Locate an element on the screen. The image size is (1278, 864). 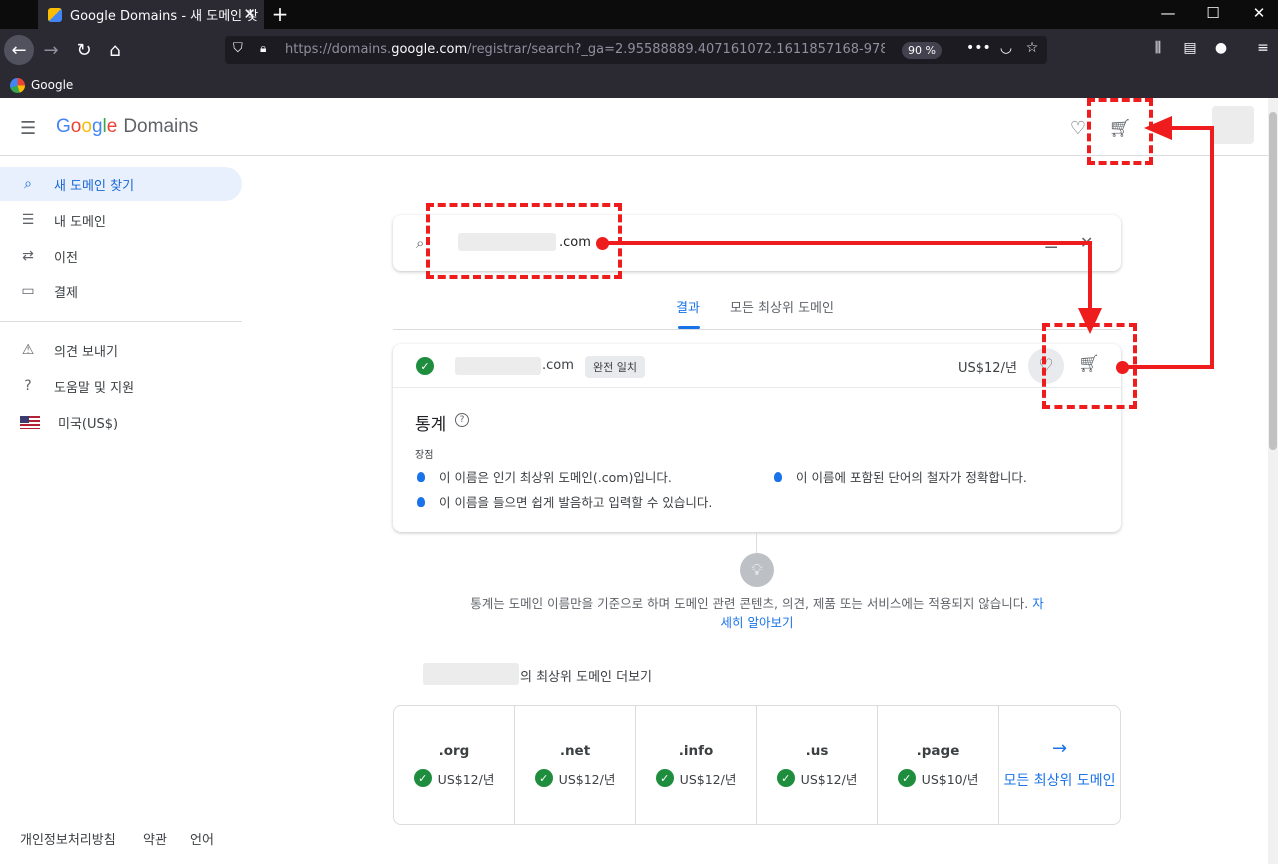
pros-label: 장점 is located at coordinates (424, 455).